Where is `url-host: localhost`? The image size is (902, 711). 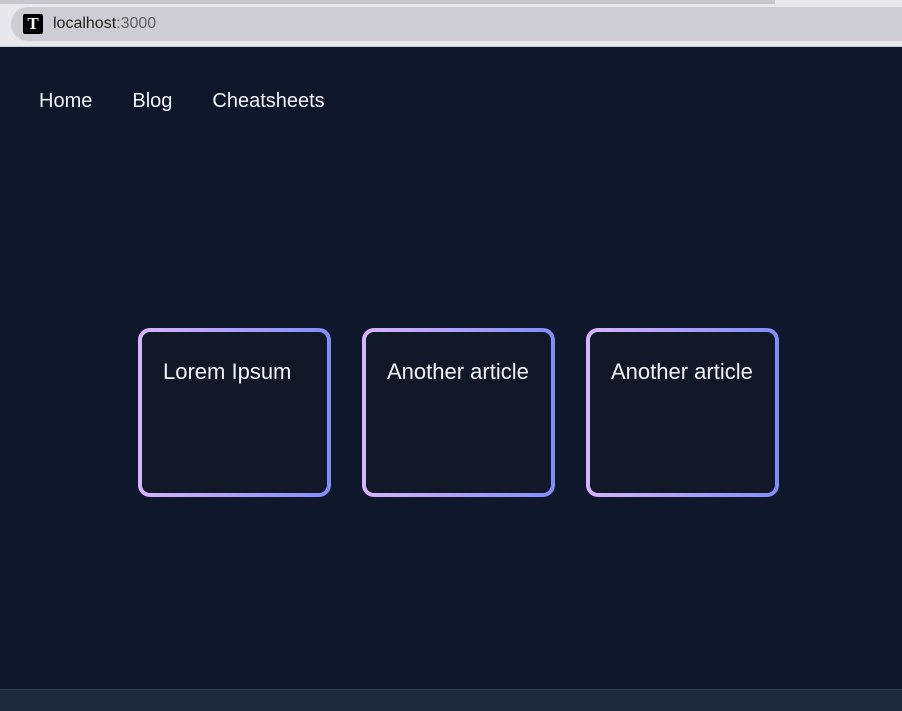
url-host: localhost is located at coordinates (85, 23).